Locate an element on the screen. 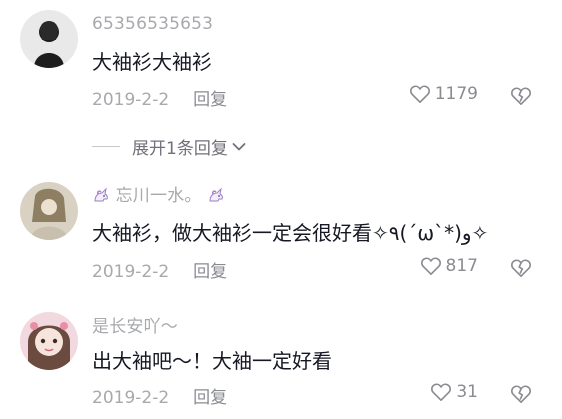 This screenshot has width=562, height=419. comment-text: 出大袖吧～！大袖一定好看 is located at coordinates (212, 361).